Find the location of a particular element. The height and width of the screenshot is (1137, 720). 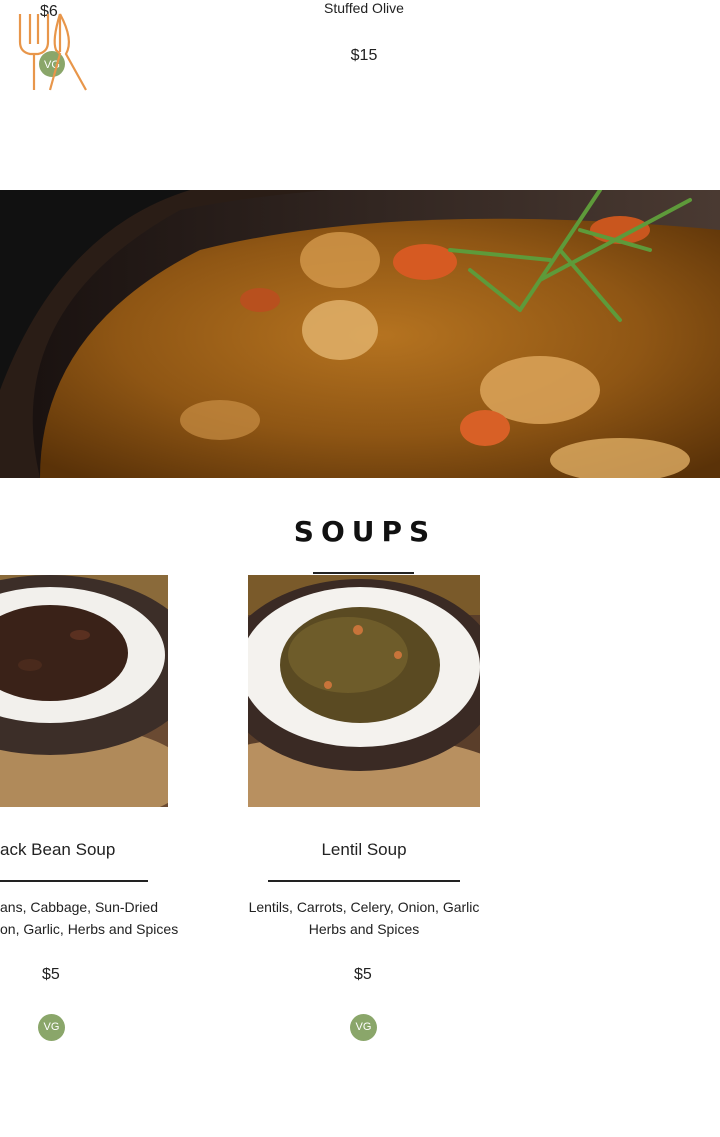

item-price-stuffed-olive: $15 is located at coordinates (364, 55).